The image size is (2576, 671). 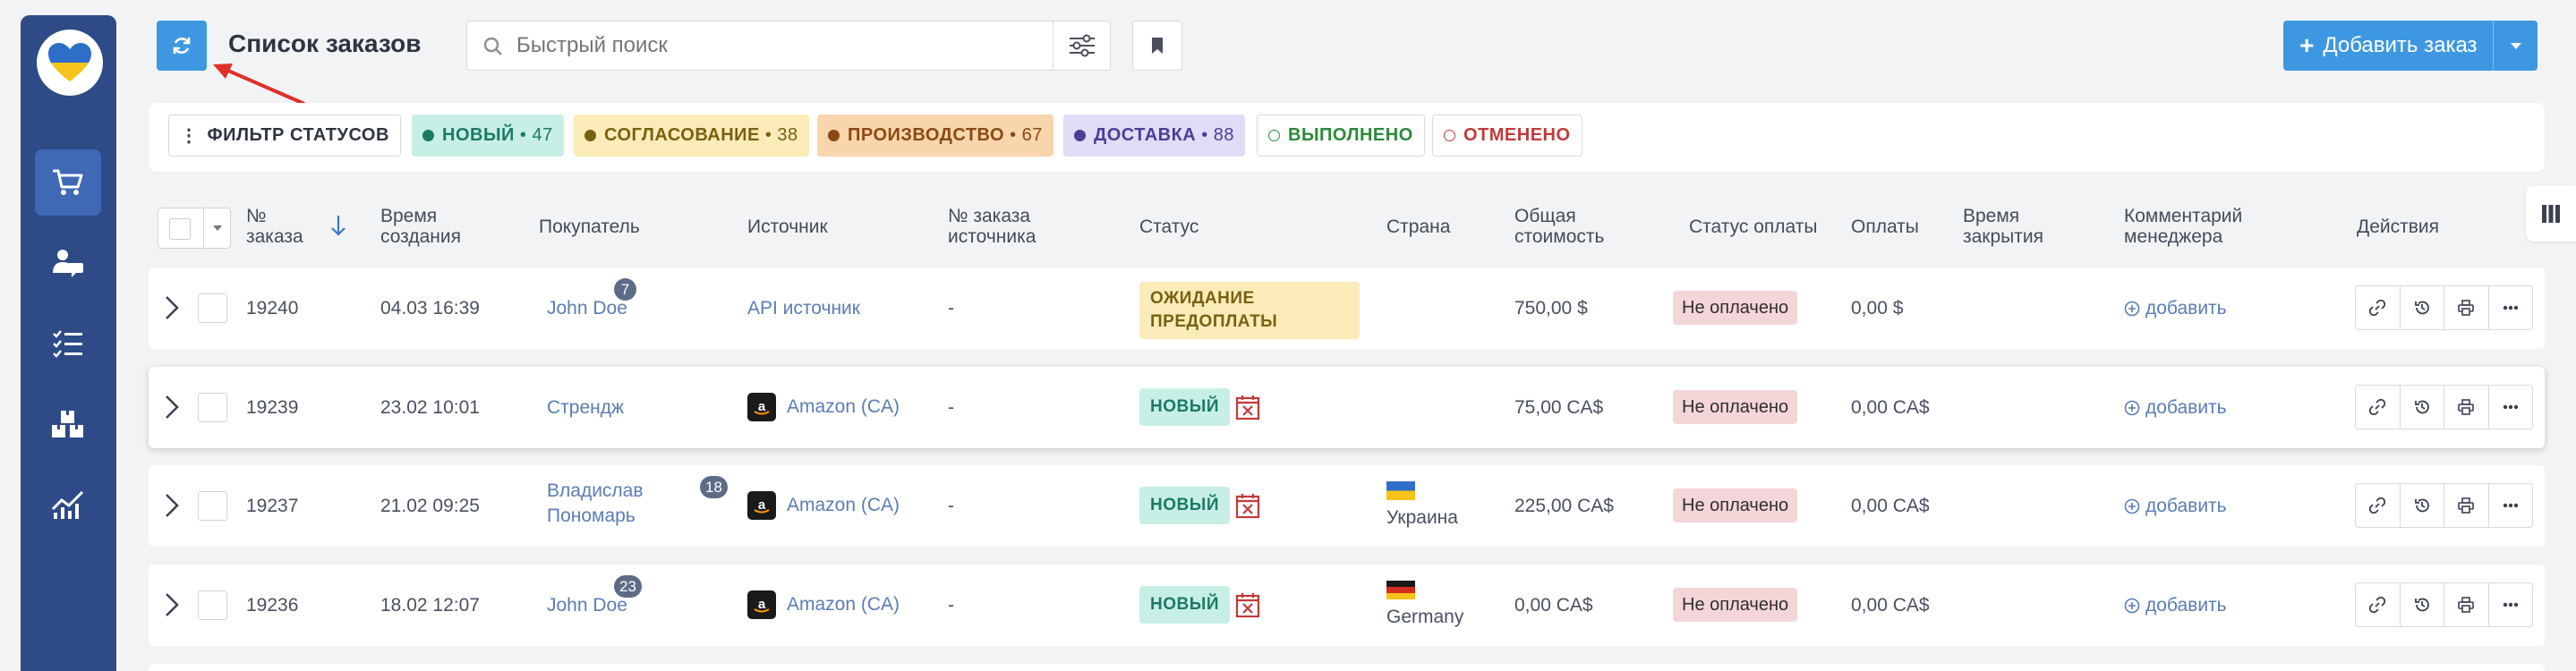 What do you see at coordinates (787, 227) in the screenshot?
I see `th-source: Источник` at bounding box center [787, 227].